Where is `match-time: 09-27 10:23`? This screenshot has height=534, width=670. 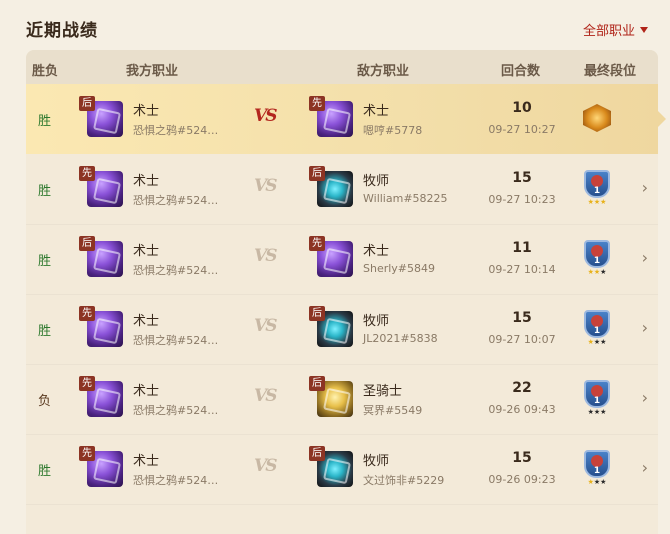 match-time: 09-27 10:23 is located at coordinates (522, 199).